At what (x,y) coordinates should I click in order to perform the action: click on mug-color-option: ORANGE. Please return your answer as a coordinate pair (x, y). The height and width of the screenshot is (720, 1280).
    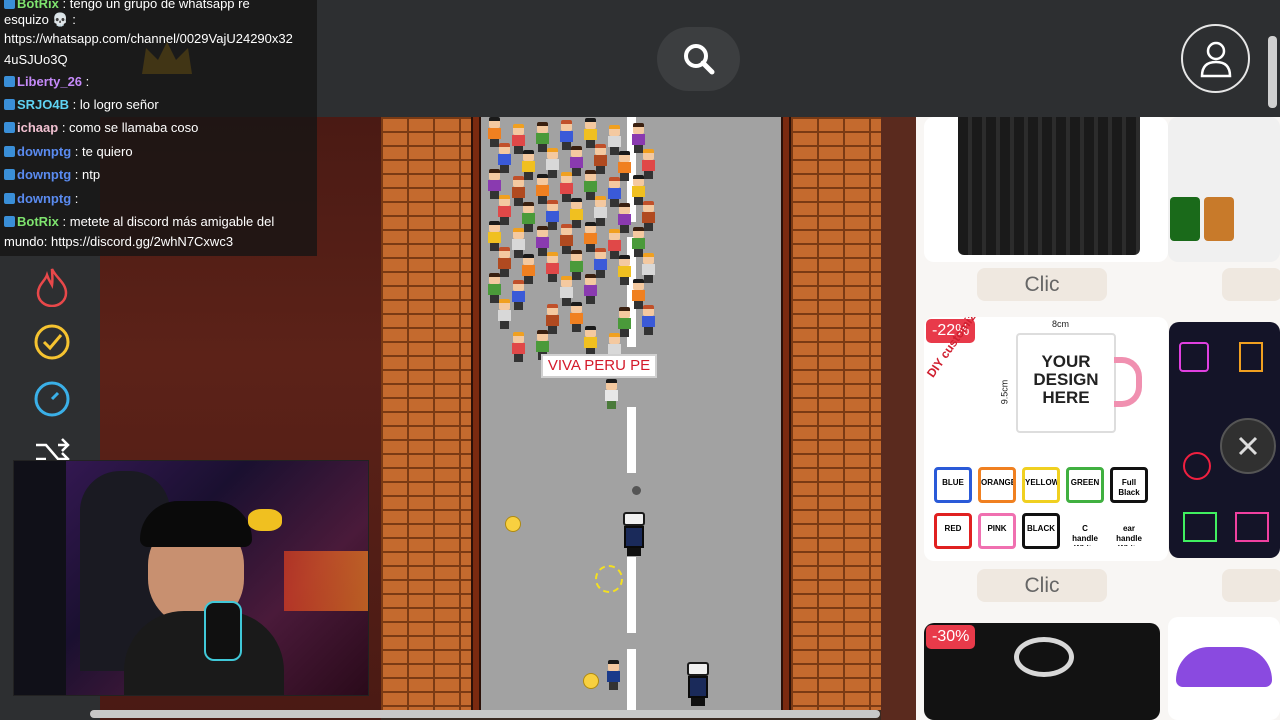
    Looking at the image, I should click on (997, 485).